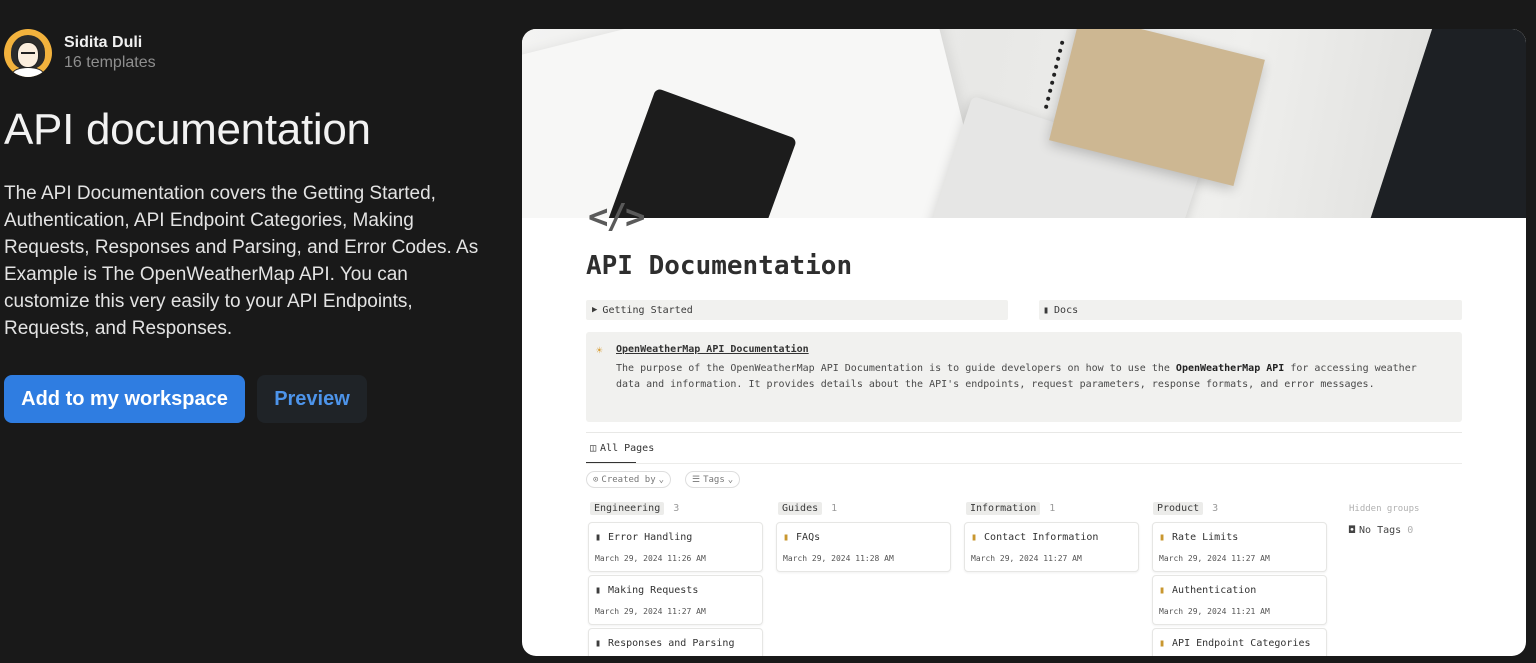  Describe the element at coordinates (312, 399) in the screenshot. I see `preview-button: Preview` at that location.